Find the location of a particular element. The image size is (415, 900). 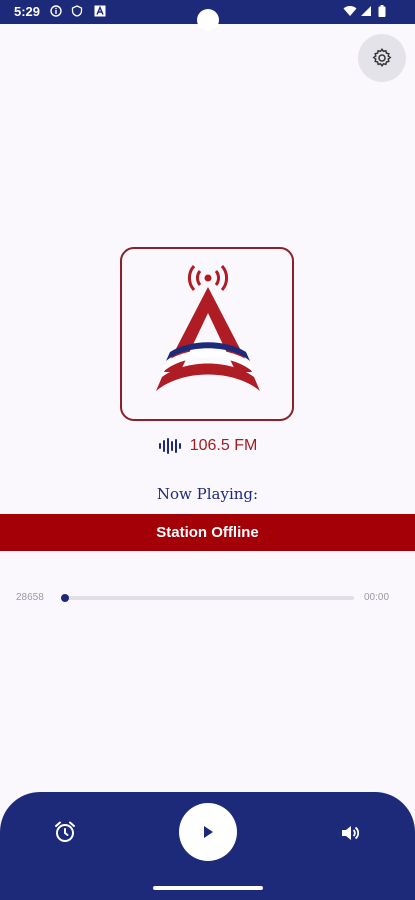

gear-icon is located at coordinates (382, 58).